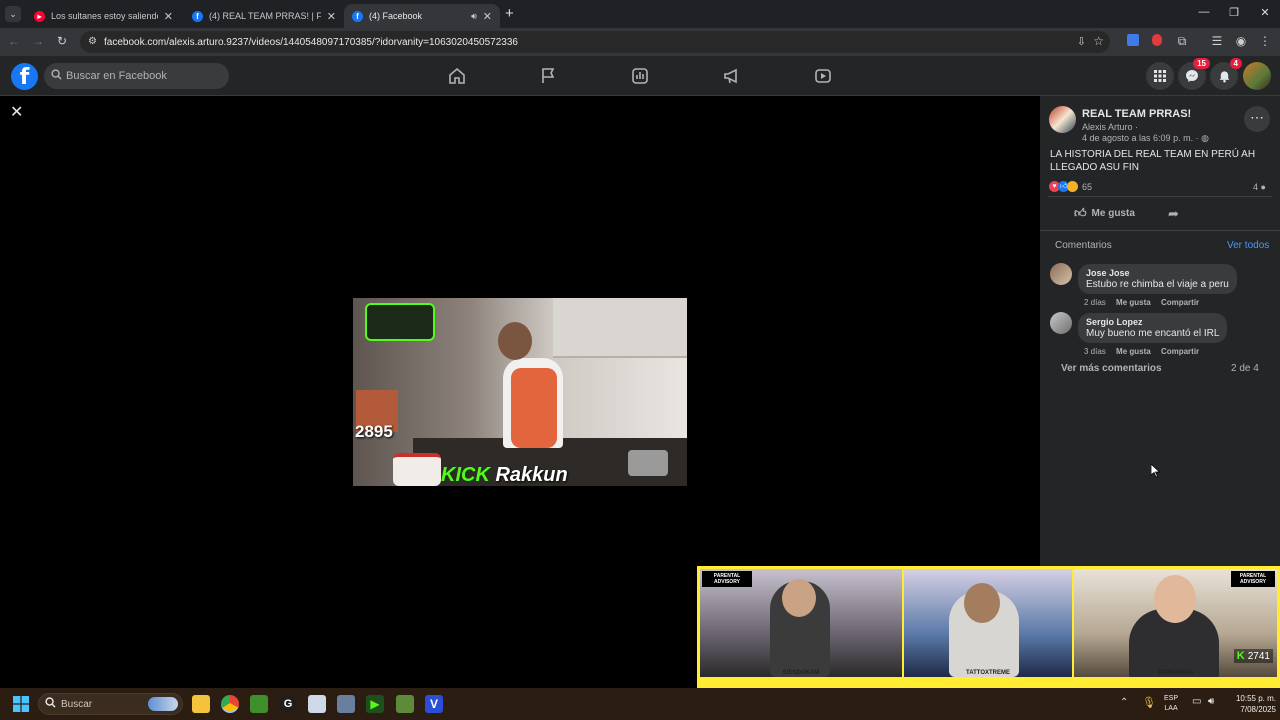  What do you see at coordinates (62, 41) in the screenshot?
I see `reload-icon: ↻` at bounding box center [62, 41].